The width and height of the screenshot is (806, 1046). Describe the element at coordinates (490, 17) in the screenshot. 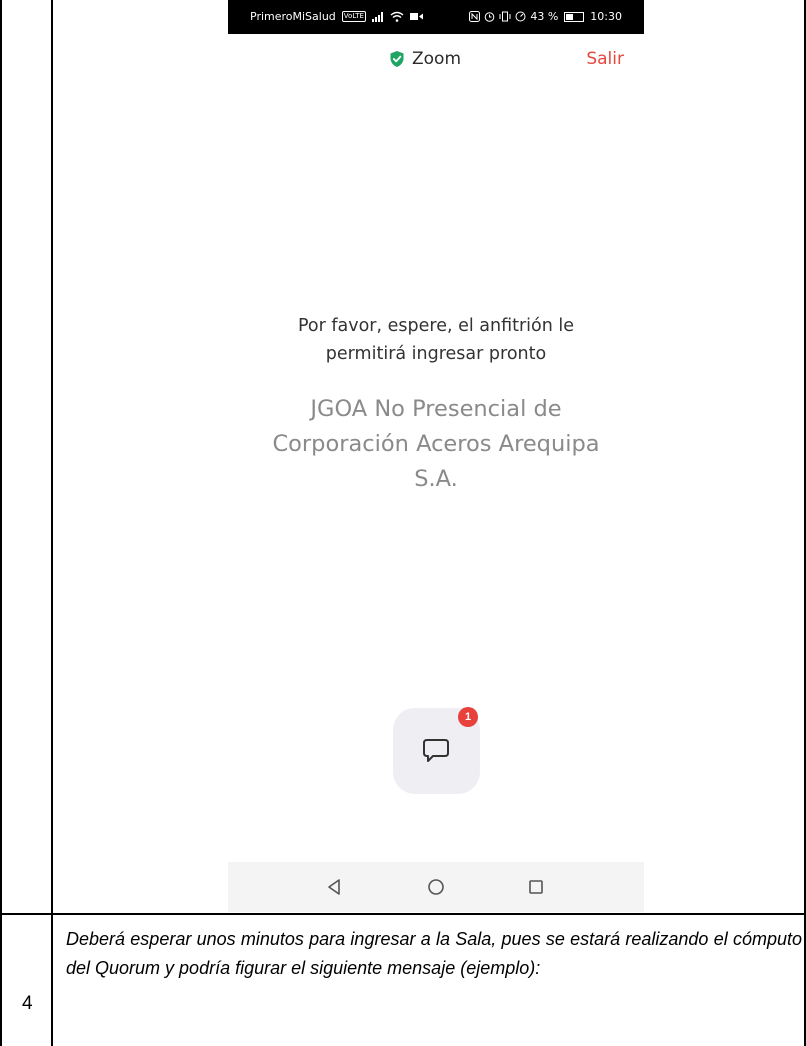

I see `alarm-icon` at that location.